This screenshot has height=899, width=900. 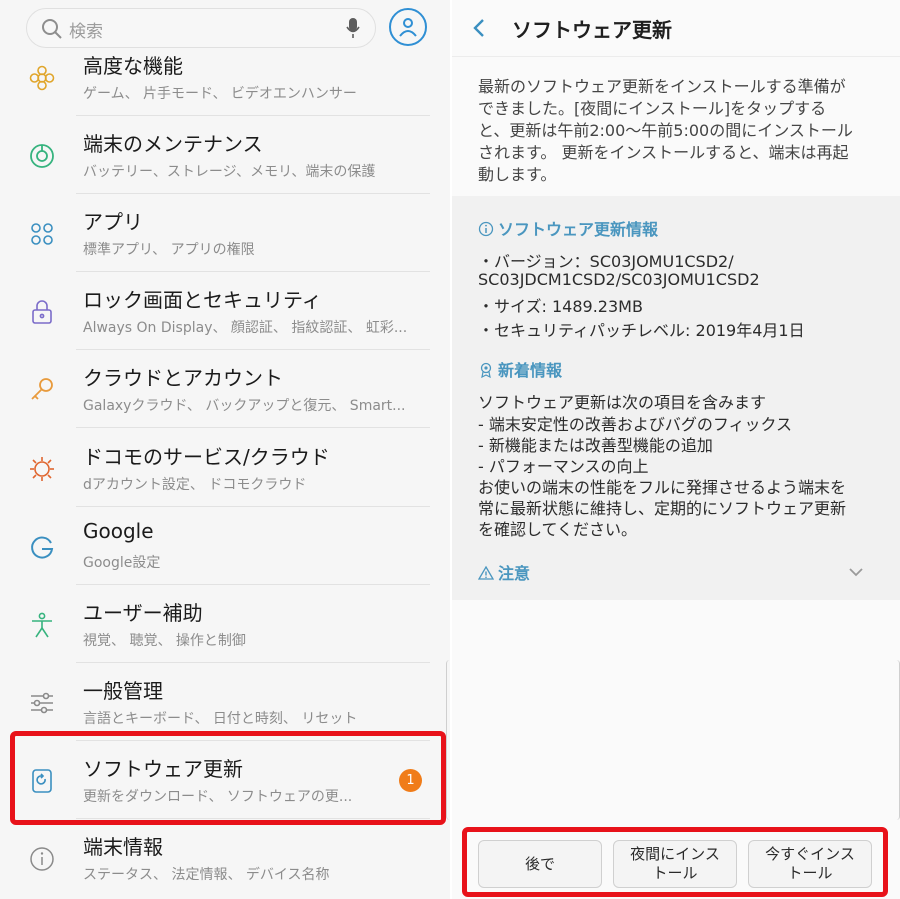 What do you see at coordinates (896, 740) in the screenshot?
I see `scrollbar` at bounding box center [896, 740].